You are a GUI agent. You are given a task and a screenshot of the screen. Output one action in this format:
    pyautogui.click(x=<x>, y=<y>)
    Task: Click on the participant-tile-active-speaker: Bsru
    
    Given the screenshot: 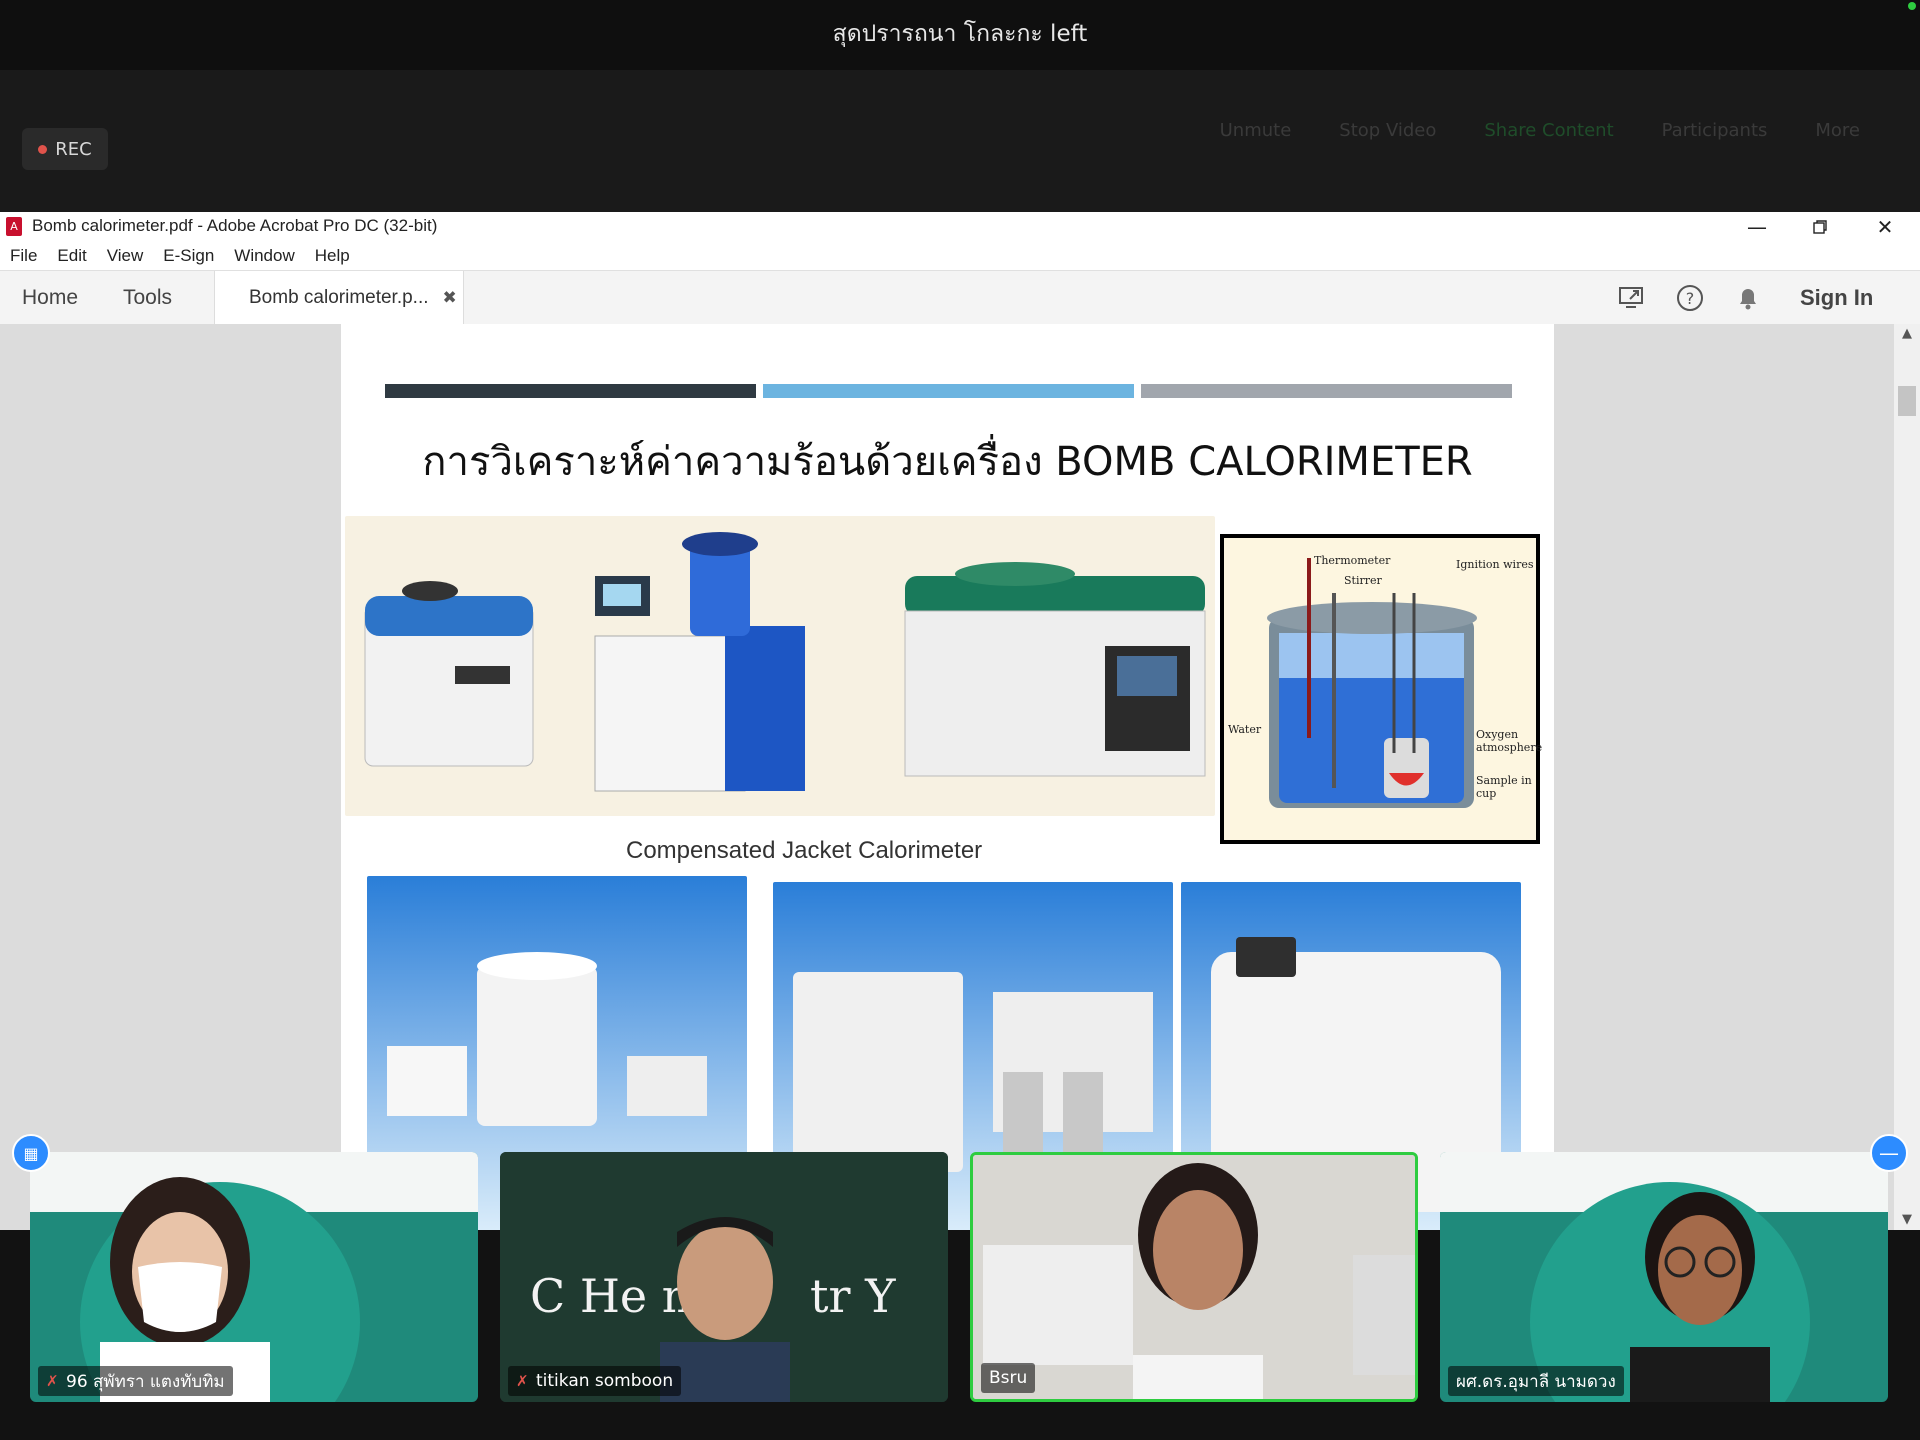 What is the action you would take?
    pyautogui.click(x=1194, y=1277)
    